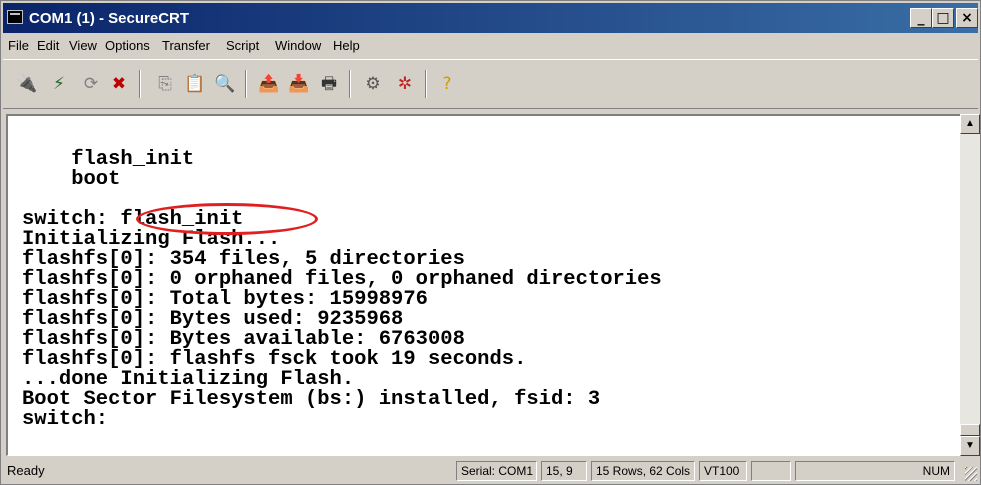 The image size is (981, 485). What do you see at coordinates (269, 84) in the screenshot?
I see `send-file-icon: 📤` at bounding box center [269, 84].